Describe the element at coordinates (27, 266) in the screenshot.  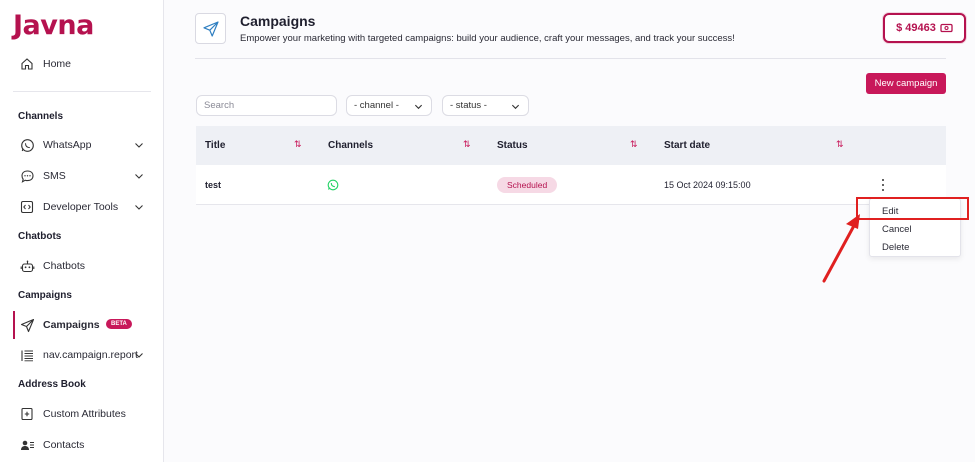
I see `robot-icon` at that location.